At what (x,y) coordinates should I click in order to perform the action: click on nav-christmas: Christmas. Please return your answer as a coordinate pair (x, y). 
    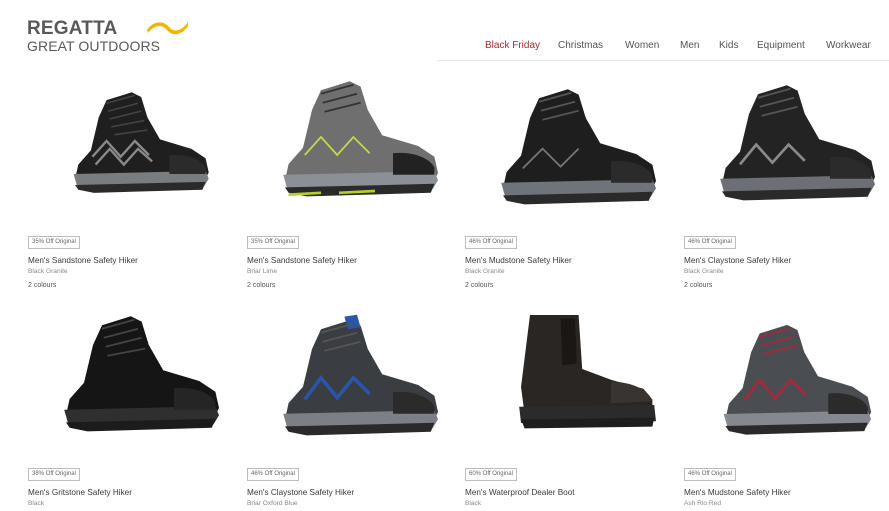
    Looking at the image, I should click on (580, 45).